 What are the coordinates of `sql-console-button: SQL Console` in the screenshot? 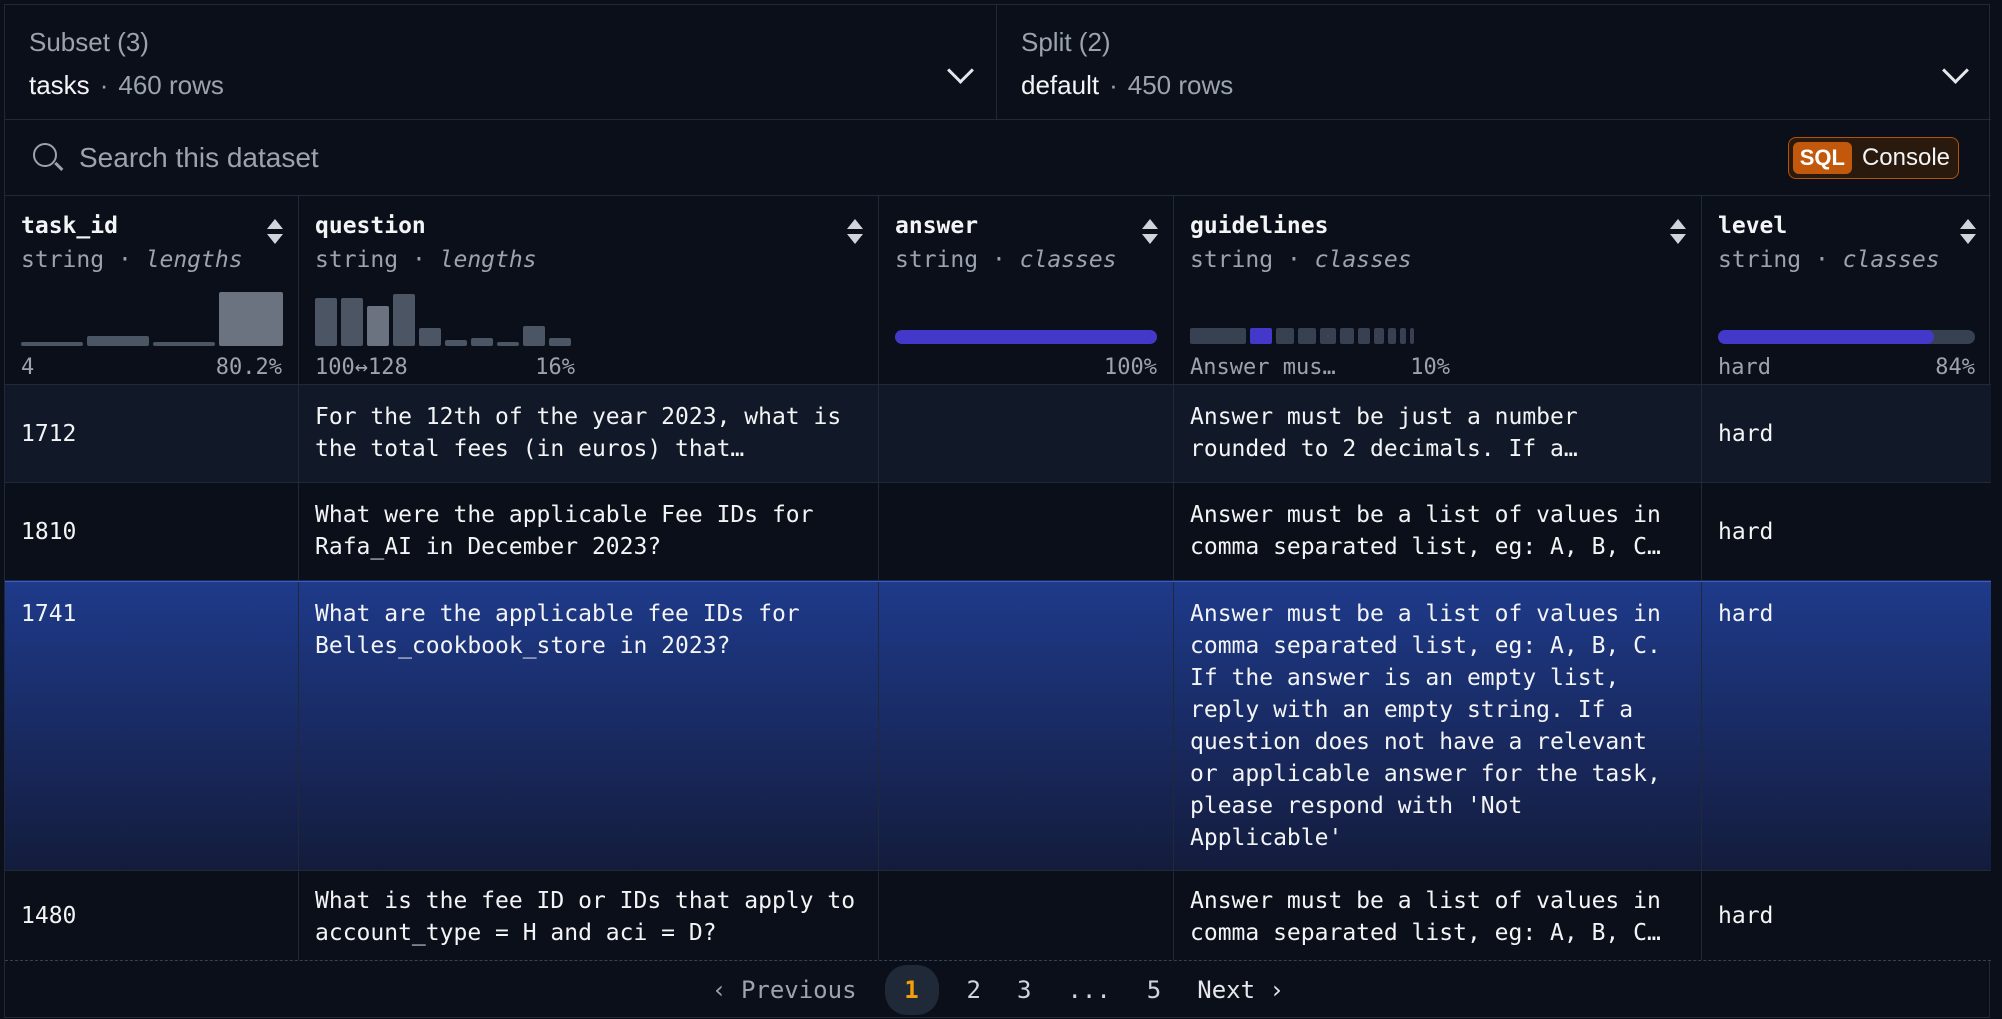 It's located at (1873, 158).